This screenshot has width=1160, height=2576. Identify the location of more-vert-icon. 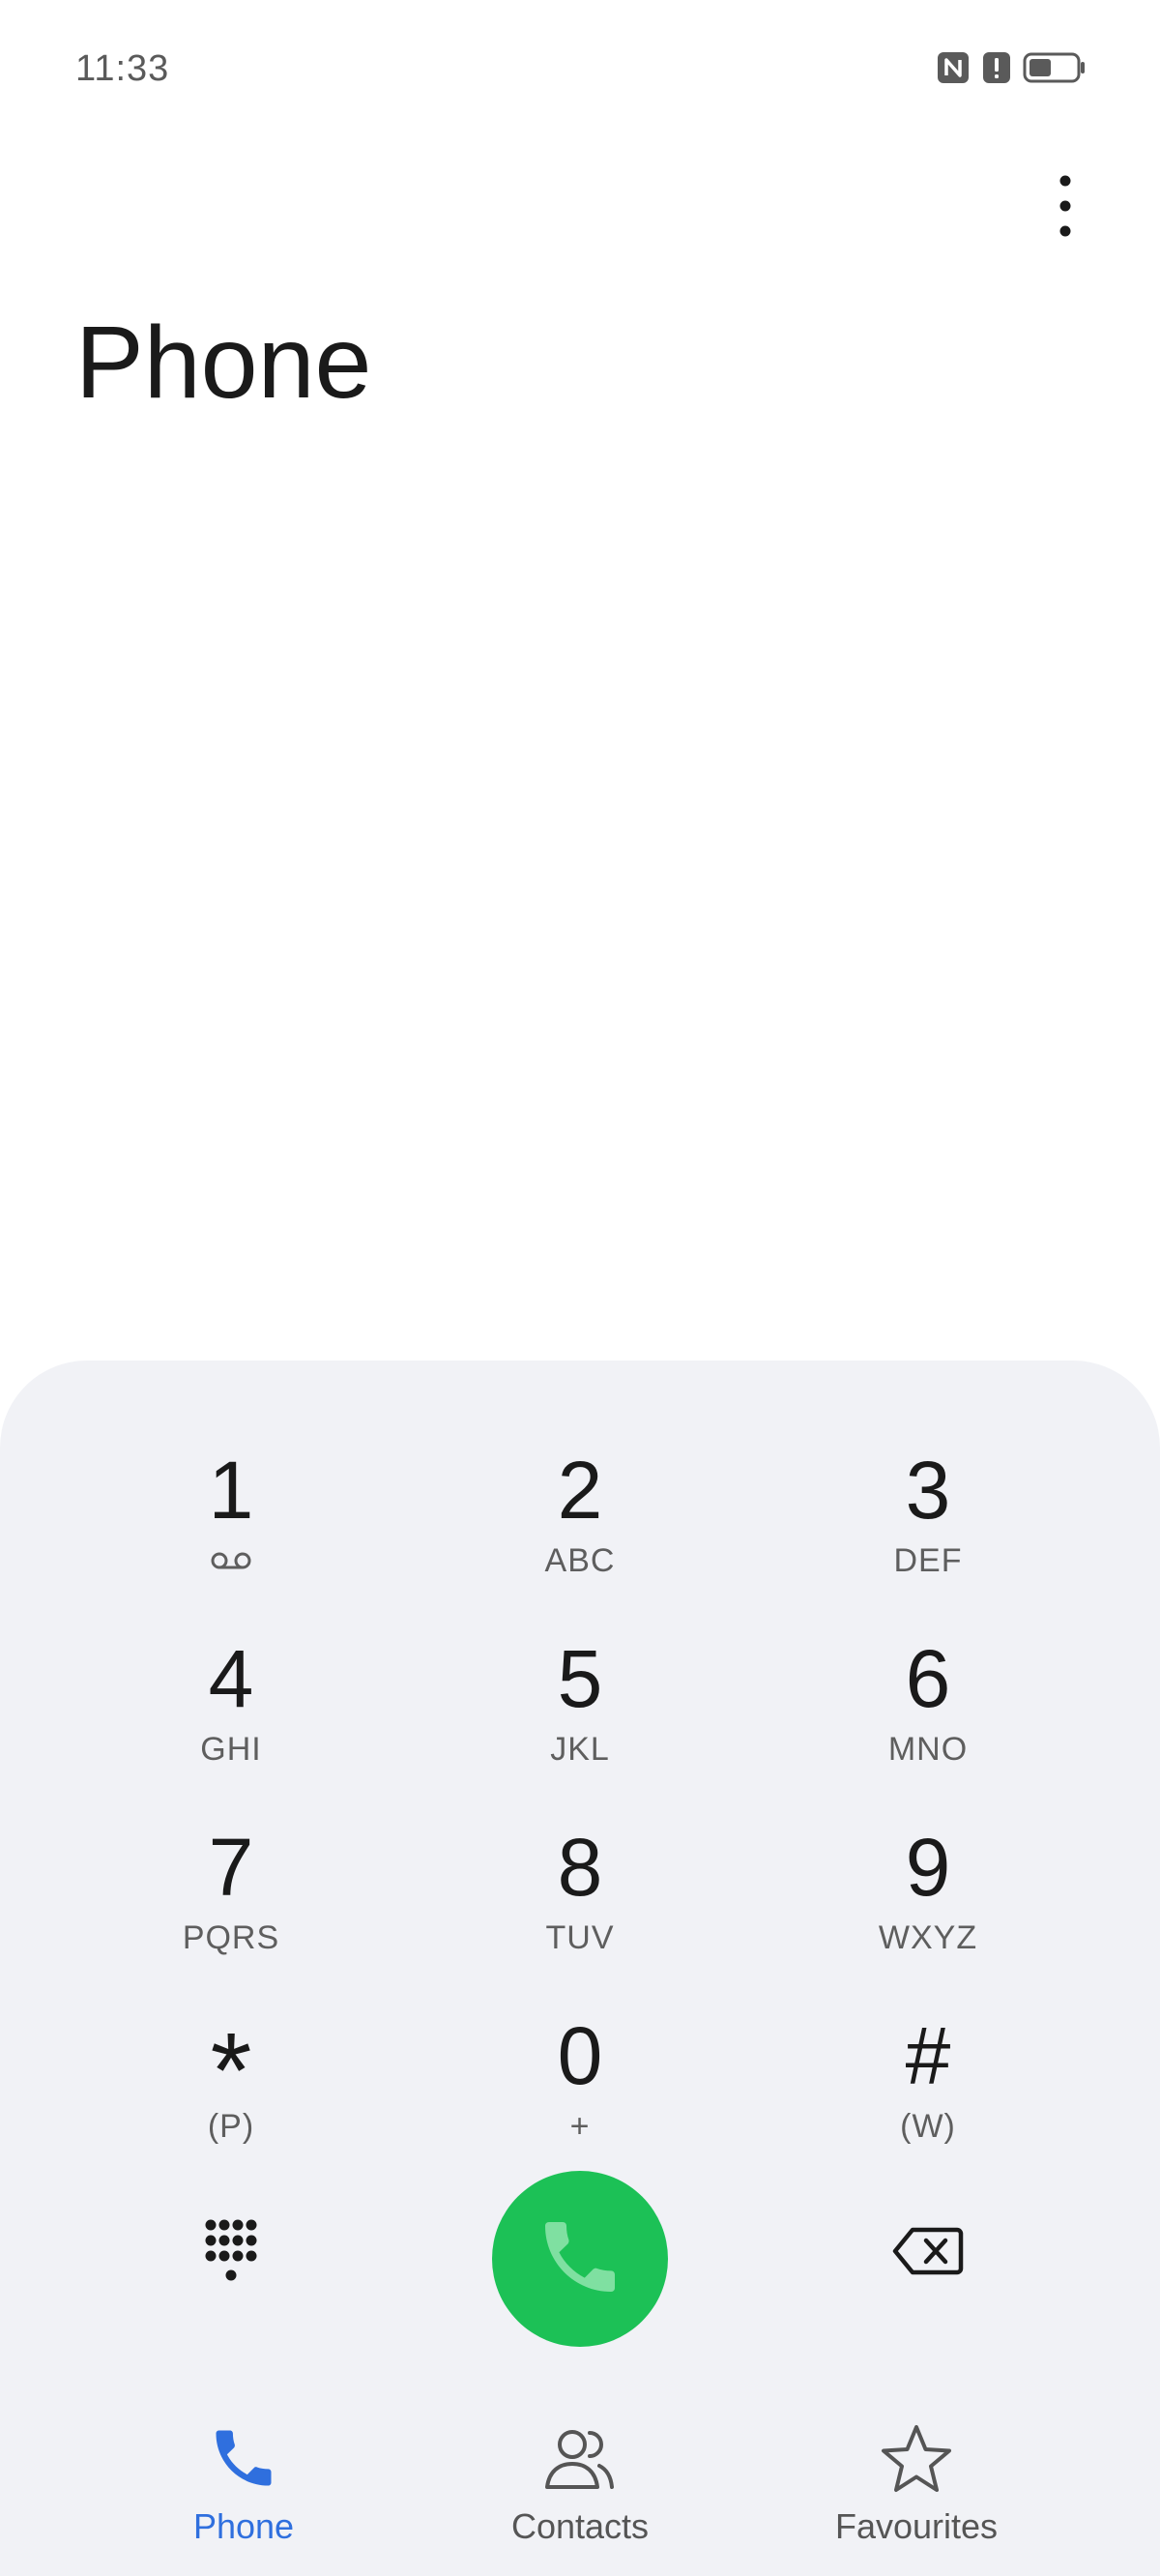
(1065, 208).